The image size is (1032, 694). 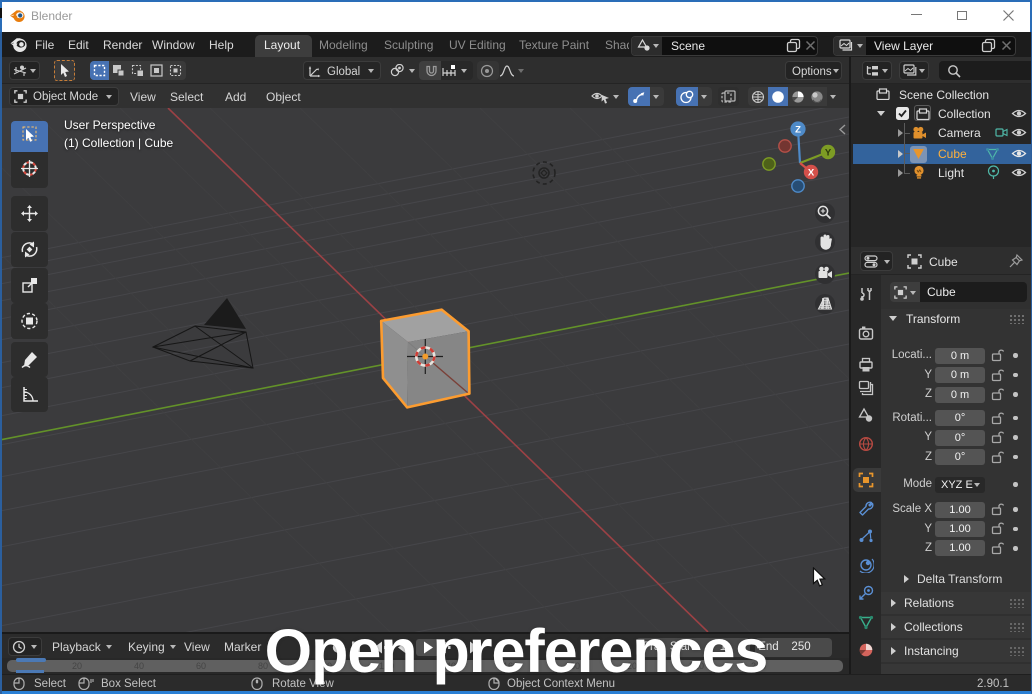 What do you see at coordinates (828, 153) in the screenshot?
I see `svg-text: Y` at bounding box center [828, 153].